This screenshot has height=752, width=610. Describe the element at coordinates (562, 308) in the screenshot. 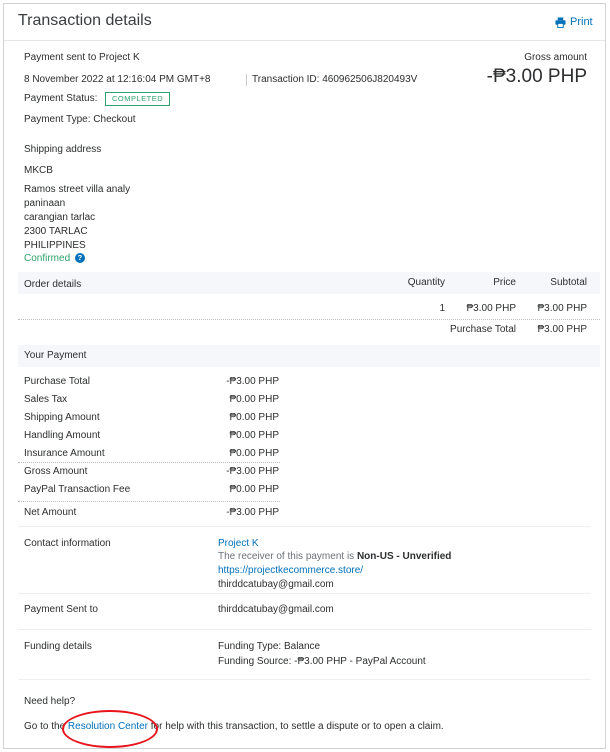

I see `item-subtotal: ₱3.00 PHP` at that location.